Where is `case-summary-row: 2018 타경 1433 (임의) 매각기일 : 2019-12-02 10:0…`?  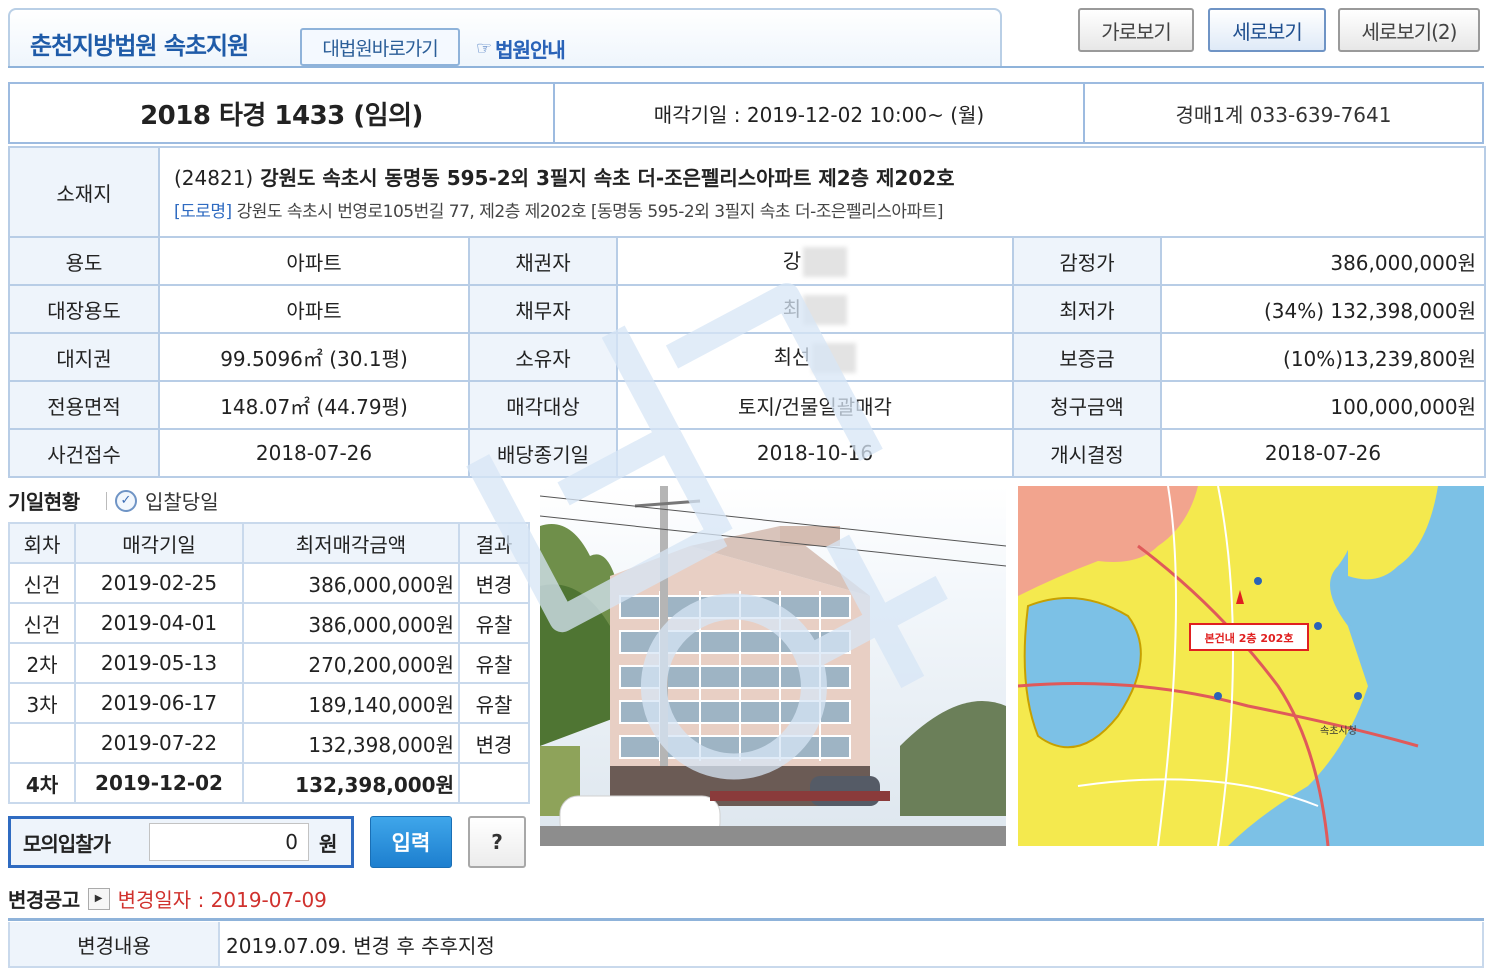
case-summary-row: 2018 타경 1433 (임의) 매각기일 : 2019-12-02 10:0… is located at coordinates (746, 113).